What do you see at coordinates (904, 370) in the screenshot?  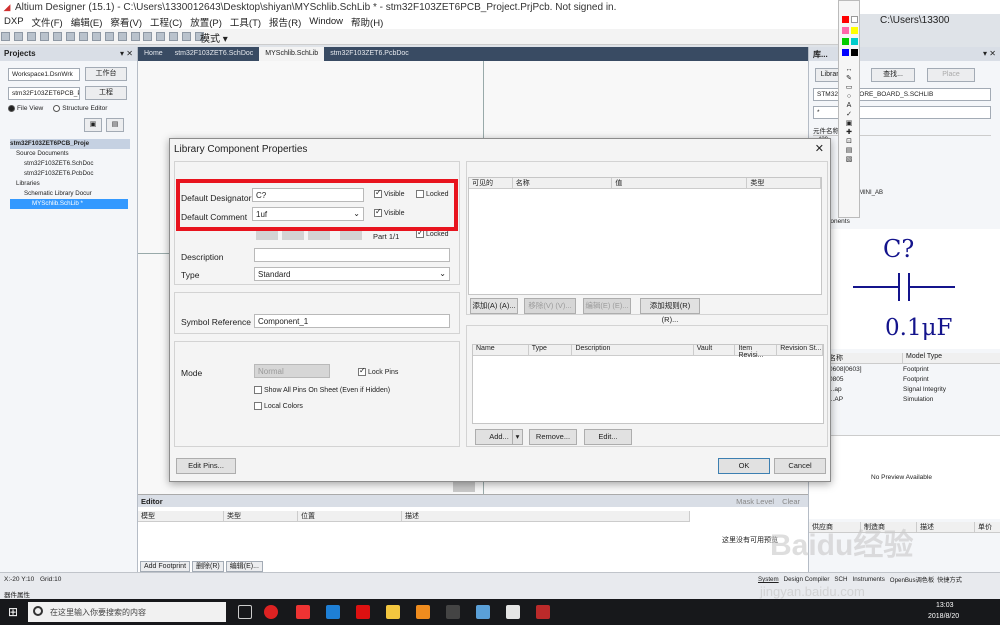 I see `model-row: 0608[0603] Footprint` at bounding box center [904, 370].